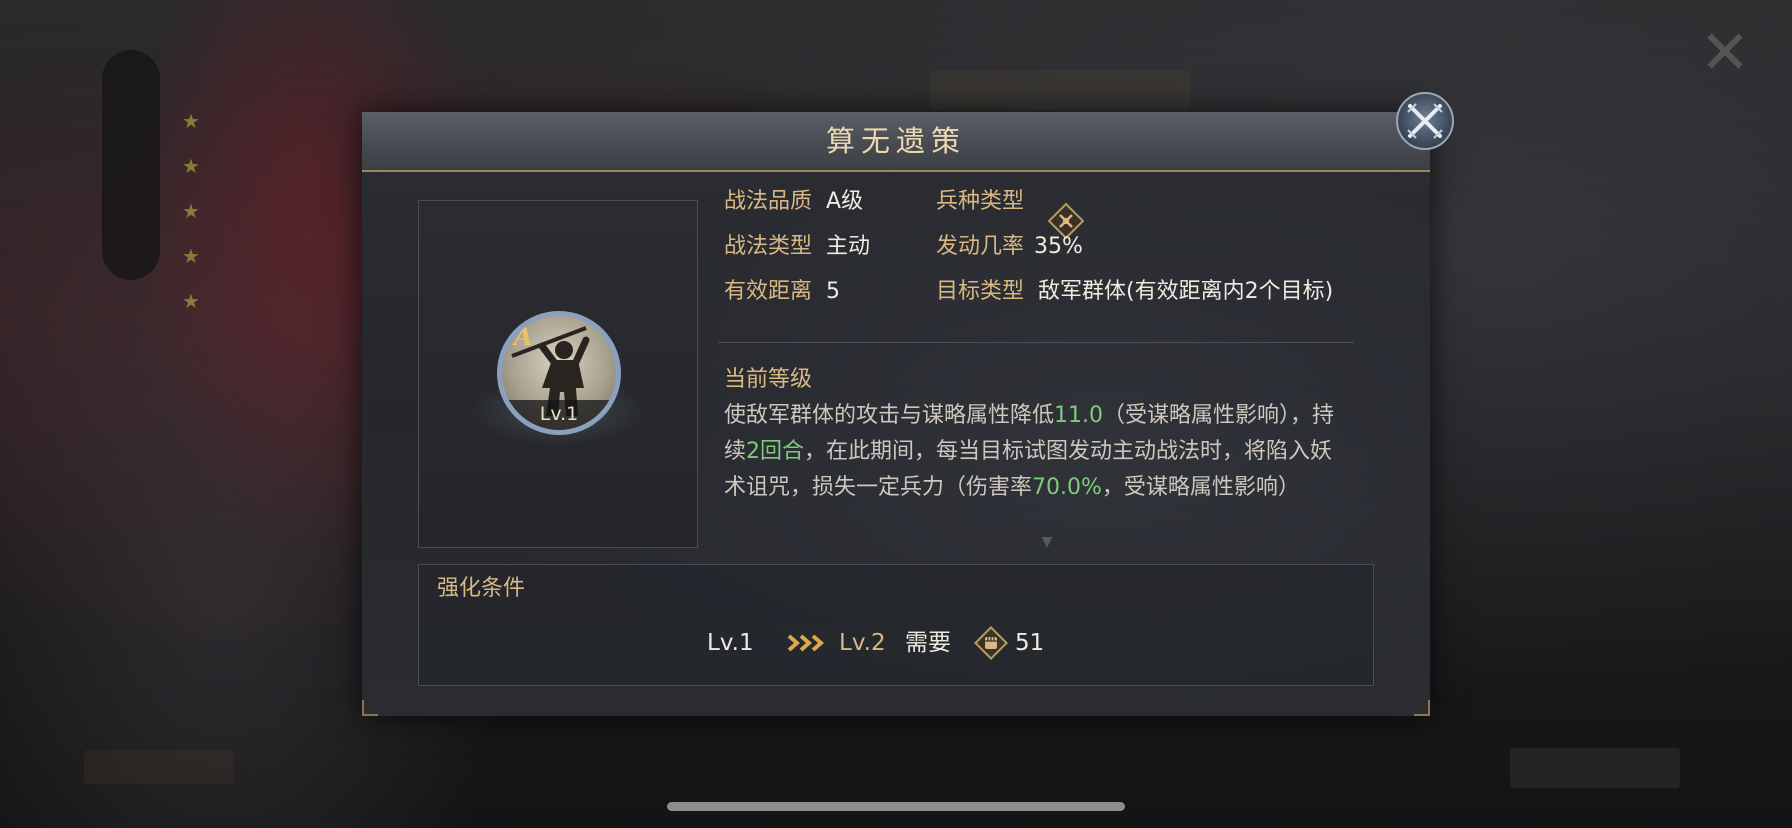 This screenshot has height=828, width=1792. Describe the element at coordinates (1200, 487) in the screenshot. I see `desc-text: ，受谋略属性影响）` at that location.